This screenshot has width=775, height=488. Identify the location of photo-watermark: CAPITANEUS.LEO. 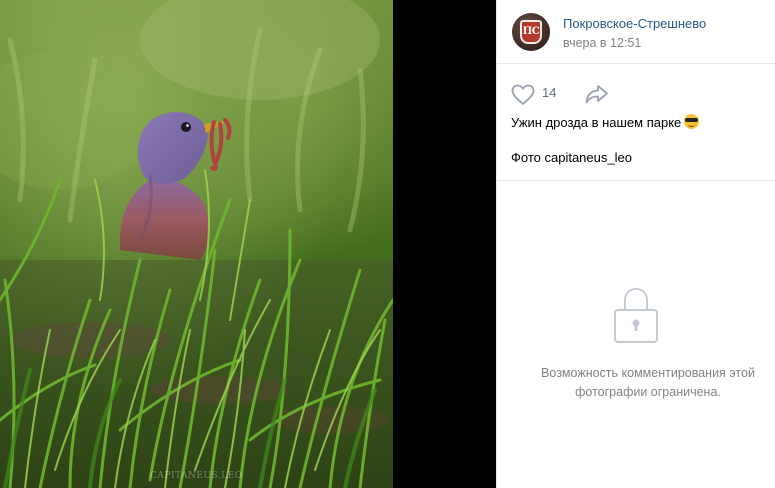
(196, 476).